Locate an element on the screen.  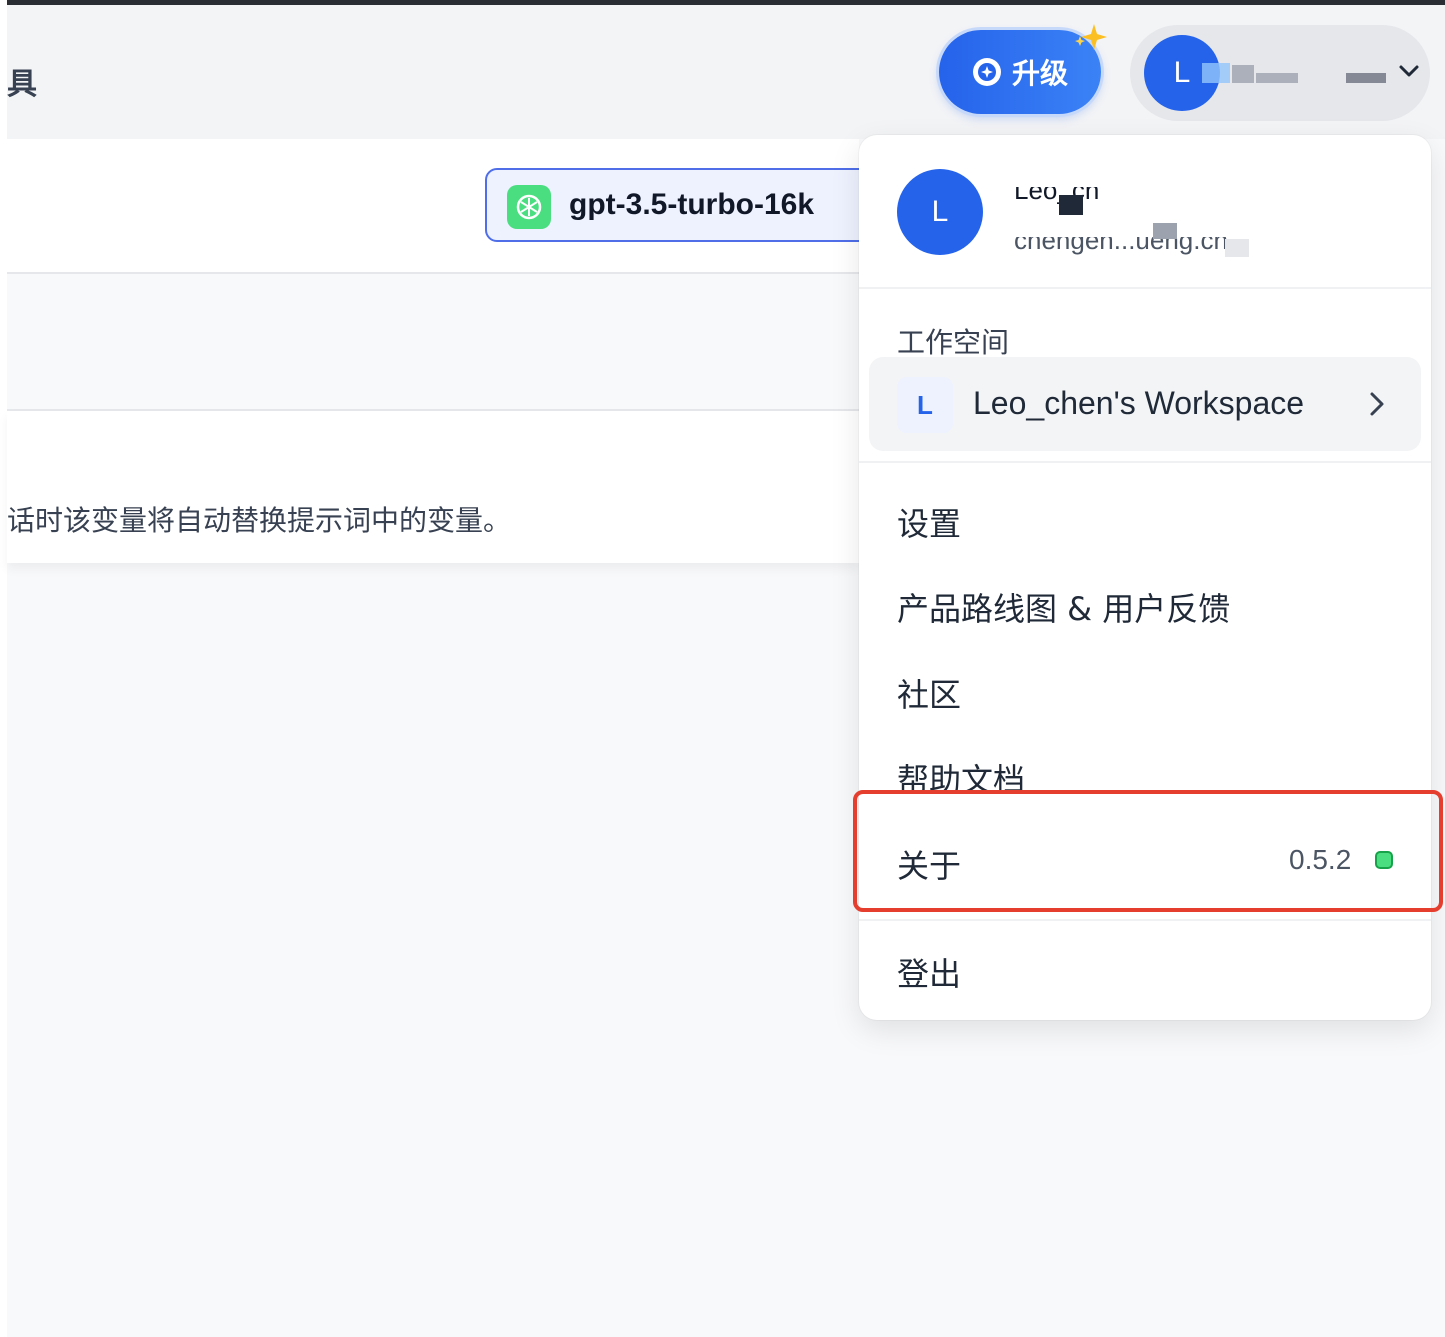
menu-item-logout: 登出 is located at coordinates (929, 972).